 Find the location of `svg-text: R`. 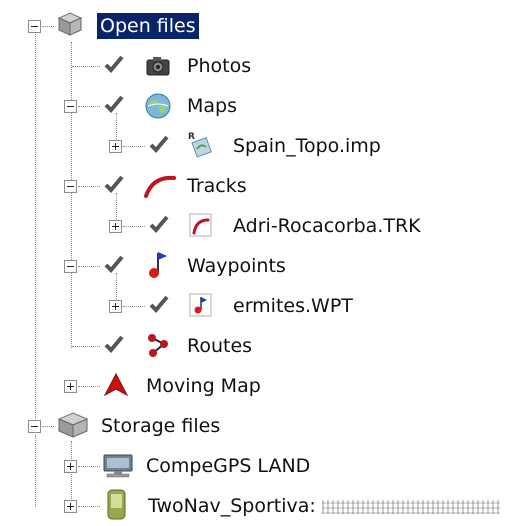

svg-text: R is located at coordinates (191, 137).